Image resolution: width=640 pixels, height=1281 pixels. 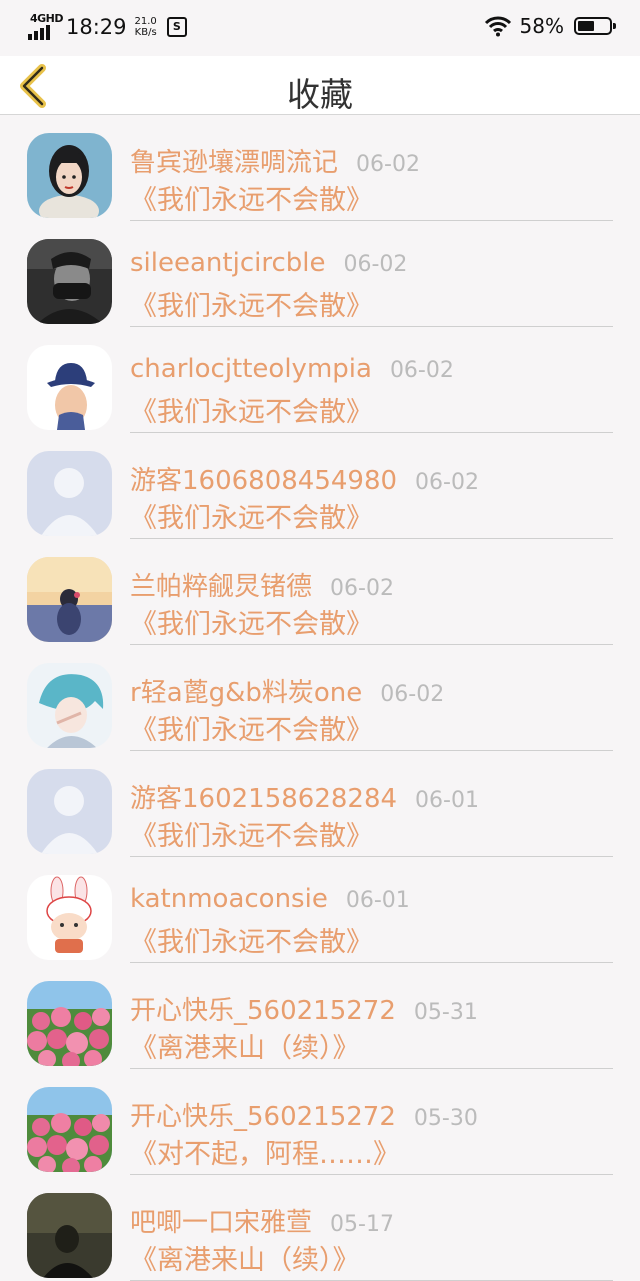 What do you see at coordinates (47, 18) in the screenshot?
I see `network-type: 4GHD` at bounding box center [47, 18].